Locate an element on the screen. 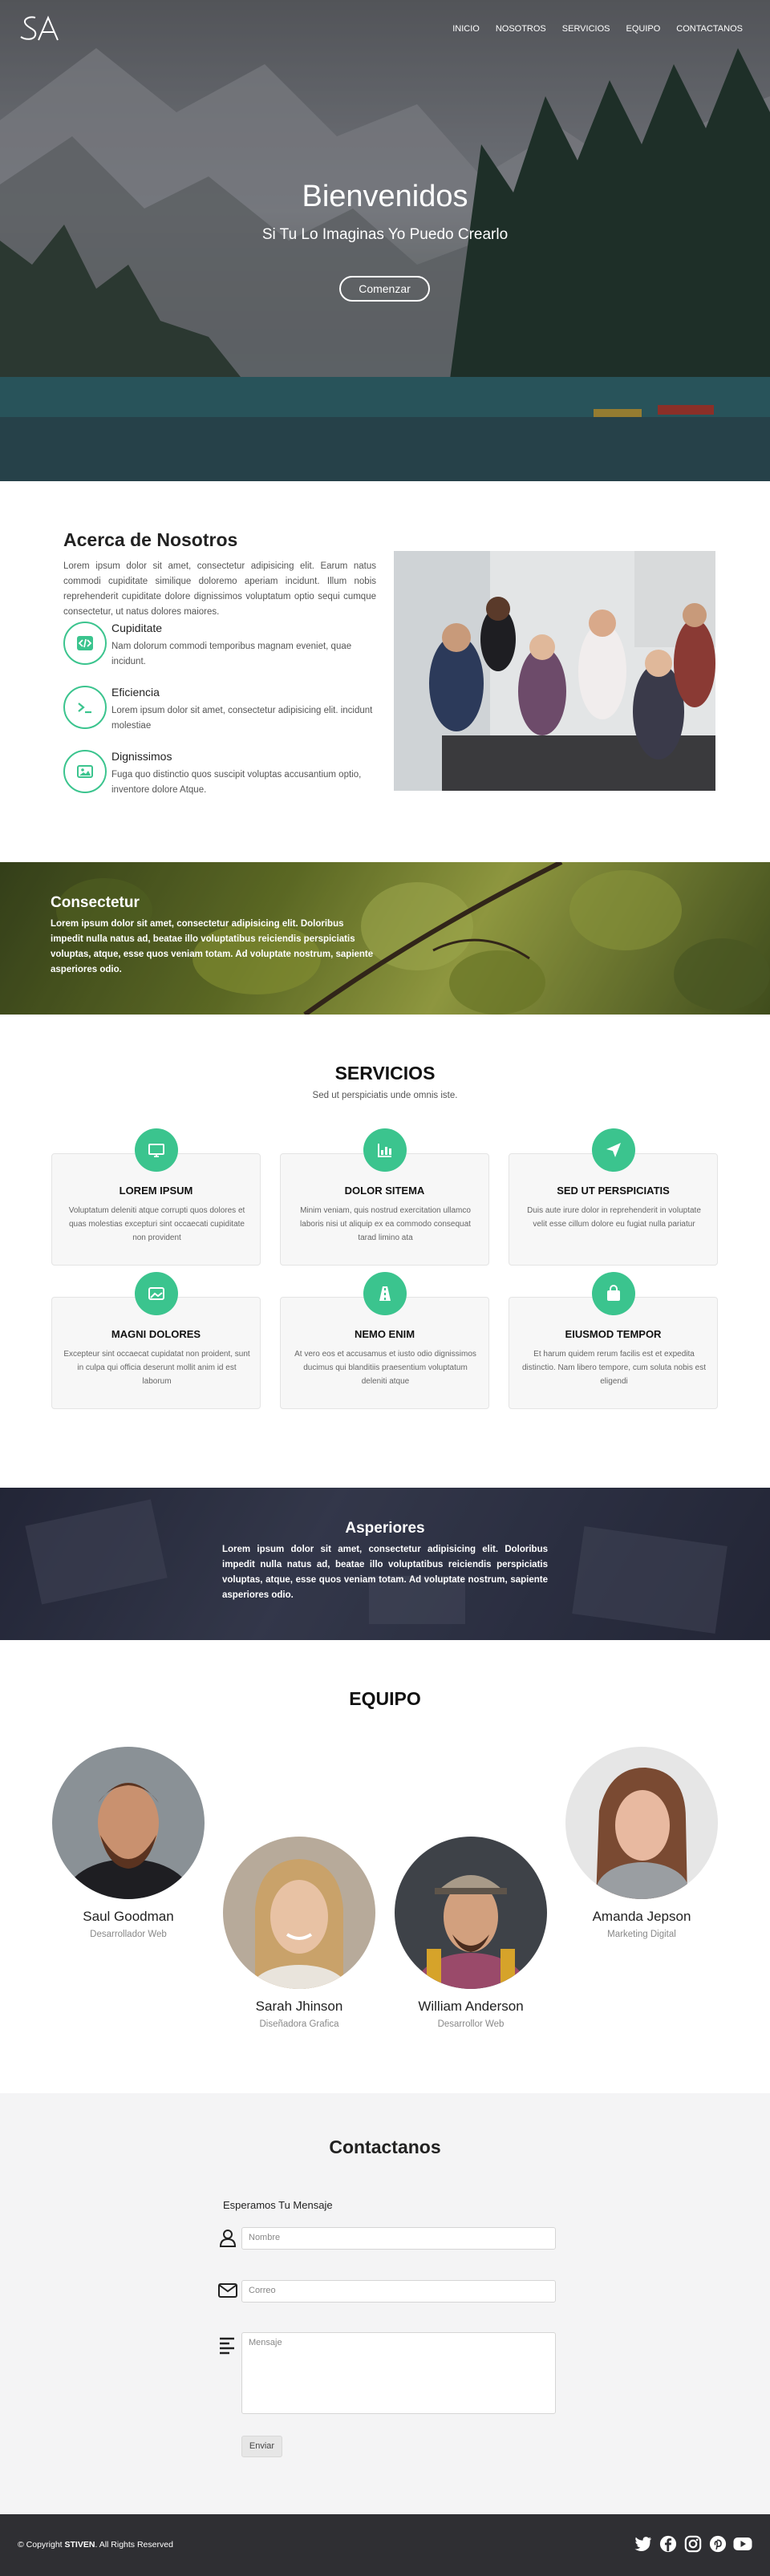 Image resolution: width=770 pixels, height=2576 pixels. terminal-icon is located at coordinates (85, 707).